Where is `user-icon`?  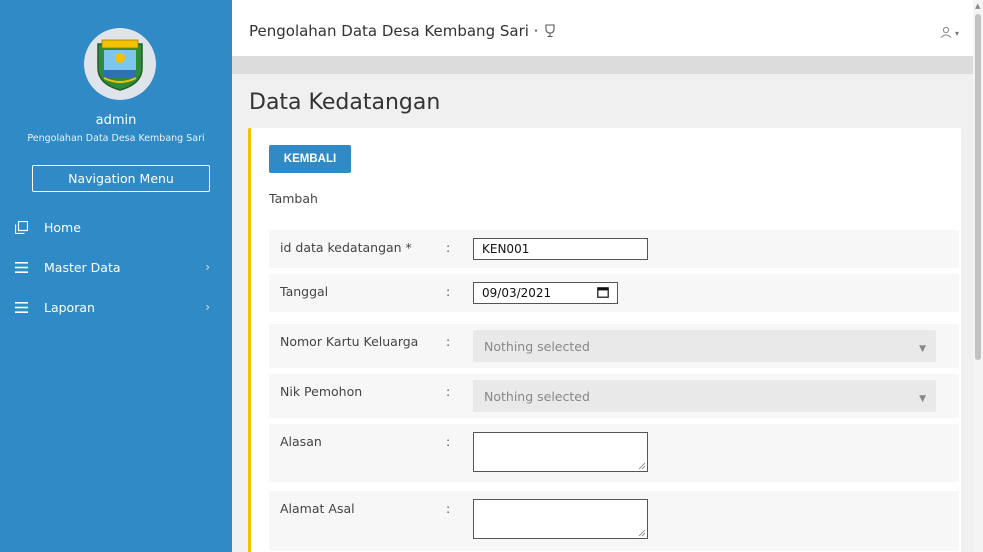 user-icon is located at coordinates (946, 33).